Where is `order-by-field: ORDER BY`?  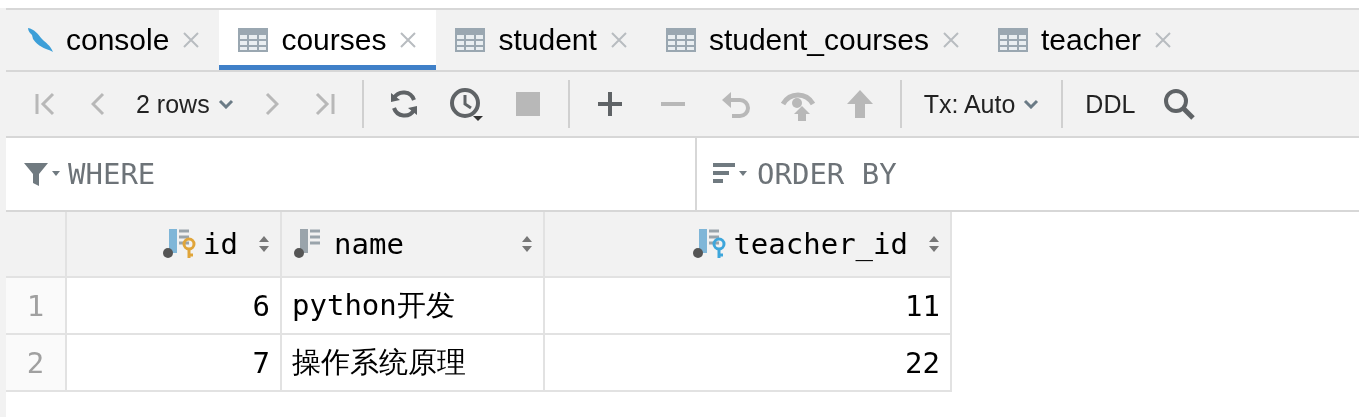 order-by-field: ORDER BY is located at coordinates (1057, 174).